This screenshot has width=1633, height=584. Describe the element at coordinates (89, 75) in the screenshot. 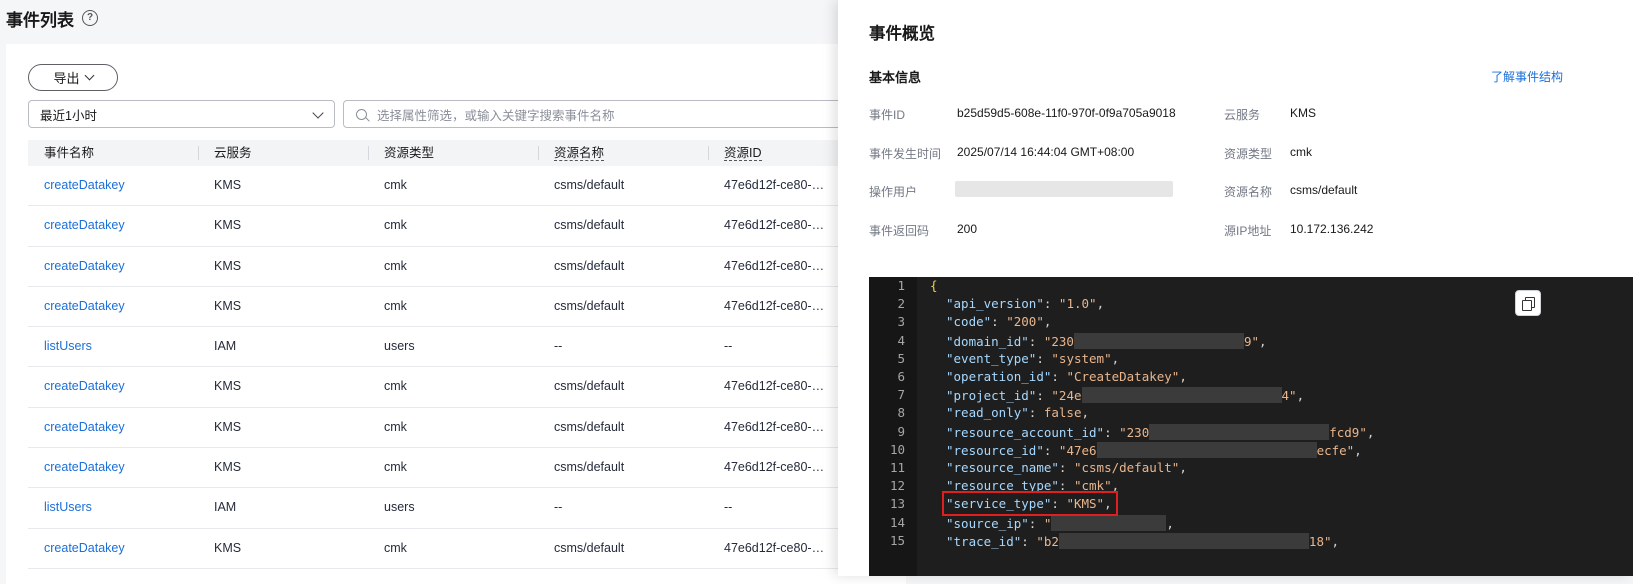

I see `chevron-down-icon` at that location.